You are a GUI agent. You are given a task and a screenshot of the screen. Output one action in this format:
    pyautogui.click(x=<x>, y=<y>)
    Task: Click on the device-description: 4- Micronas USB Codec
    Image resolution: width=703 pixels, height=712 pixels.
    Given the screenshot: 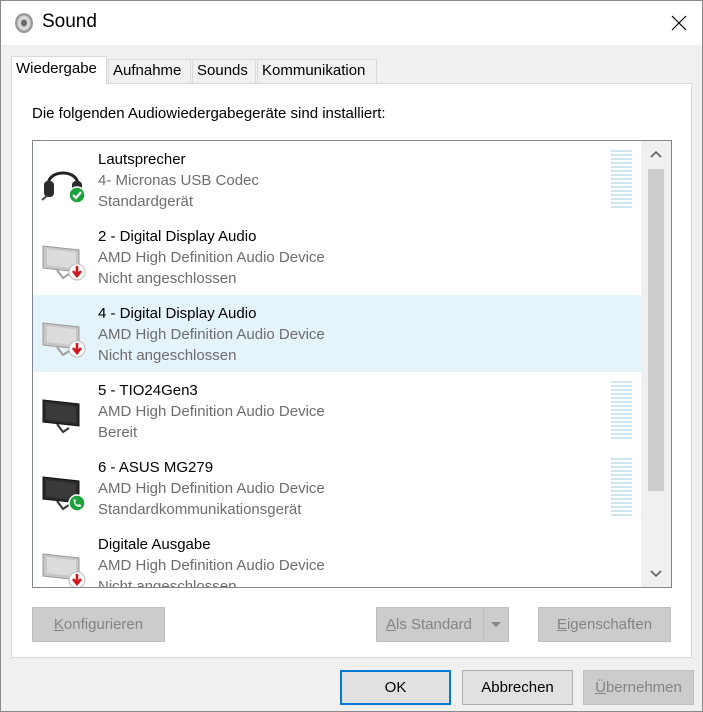 What is the action you would take?
    pyautogui.click(x=178, y=180)
    